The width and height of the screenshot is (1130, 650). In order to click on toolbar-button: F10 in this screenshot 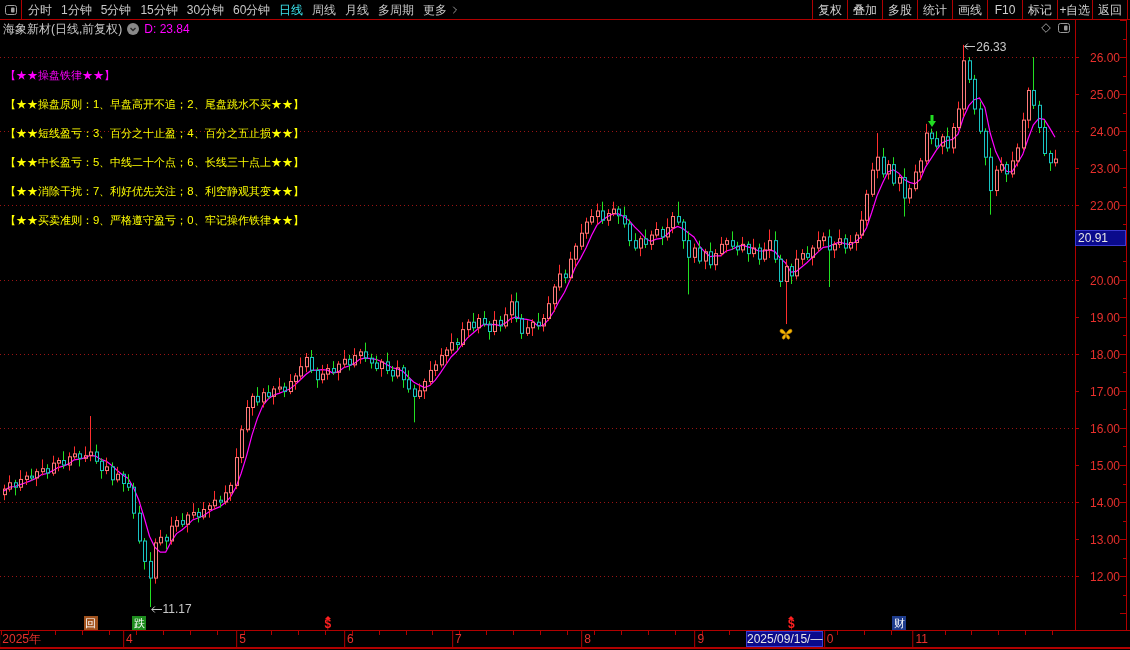, I will do `click(1004, 9)`.